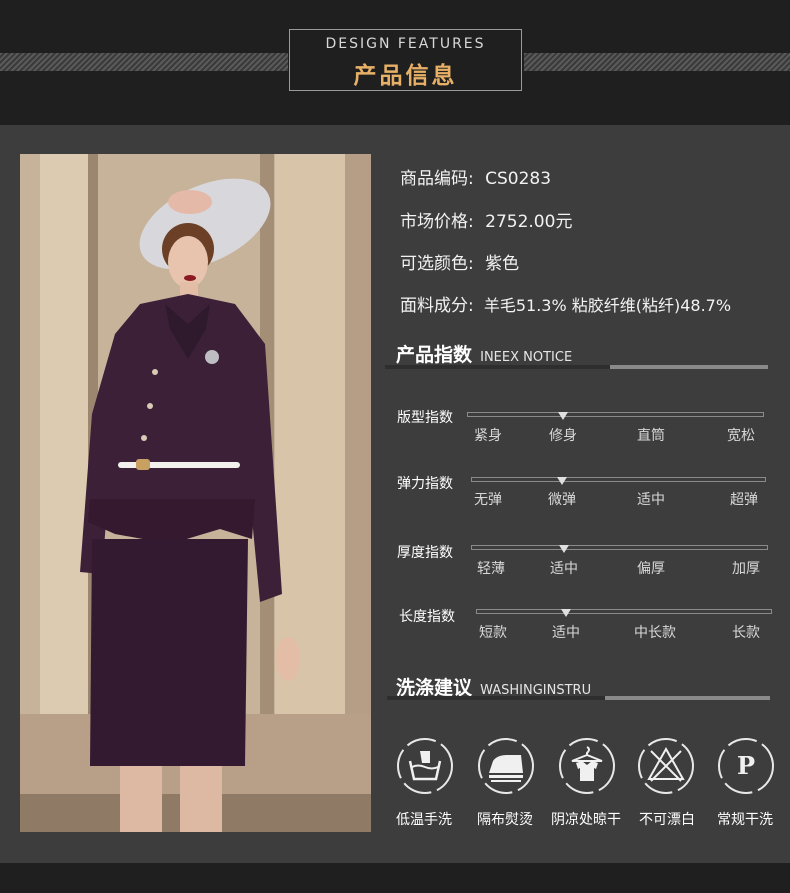 This screenshot has width=790, height=893. I want to click on page-header: DESIGN FEATURES 产品信息, so click(395, 62).